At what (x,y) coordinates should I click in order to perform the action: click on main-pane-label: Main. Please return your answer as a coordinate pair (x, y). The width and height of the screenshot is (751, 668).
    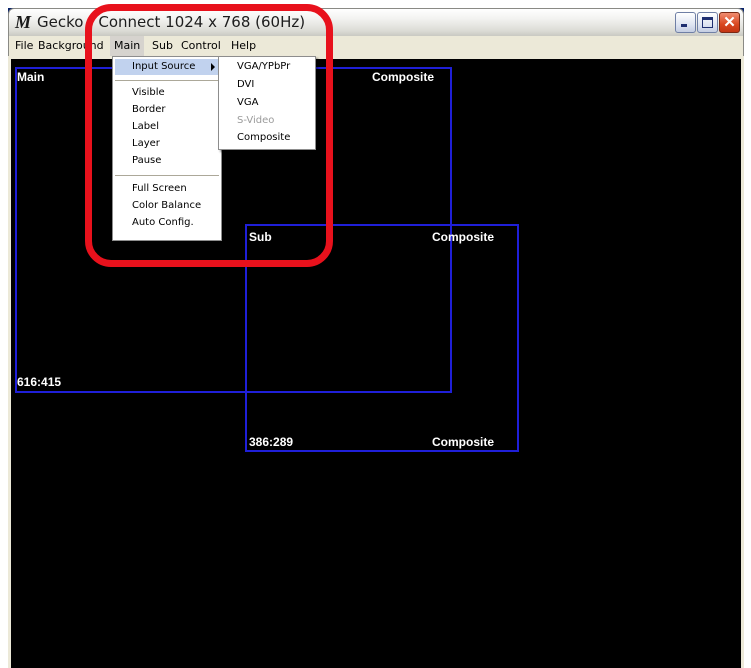
    Looking at the image, I should click on (31, 77).